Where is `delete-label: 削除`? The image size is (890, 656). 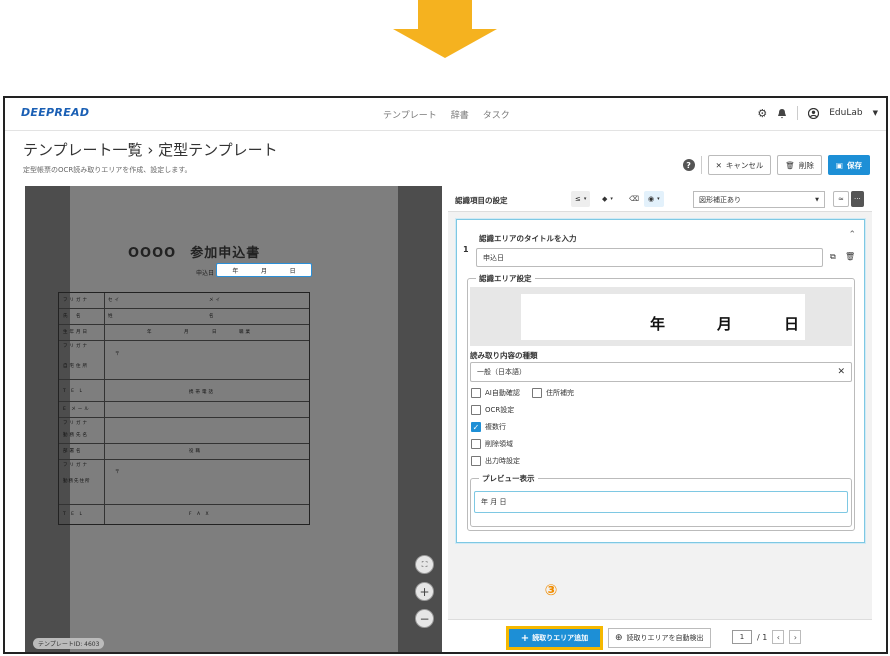 delete-label: 削除 is located at coordinates (806, 165).